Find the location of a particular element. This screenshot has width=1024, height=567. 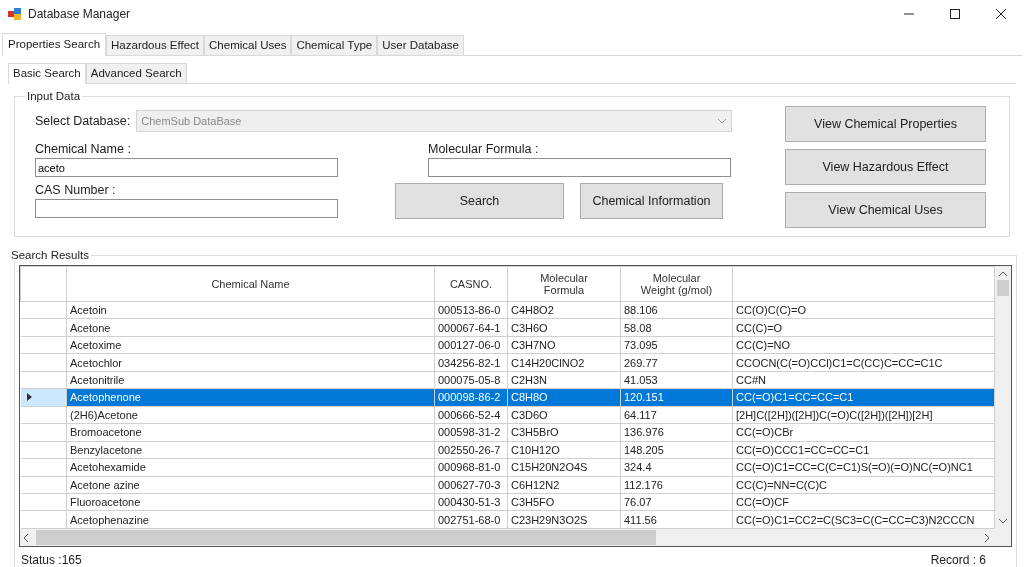

table-cell: 76.07 is located at coordinates (676, 502).